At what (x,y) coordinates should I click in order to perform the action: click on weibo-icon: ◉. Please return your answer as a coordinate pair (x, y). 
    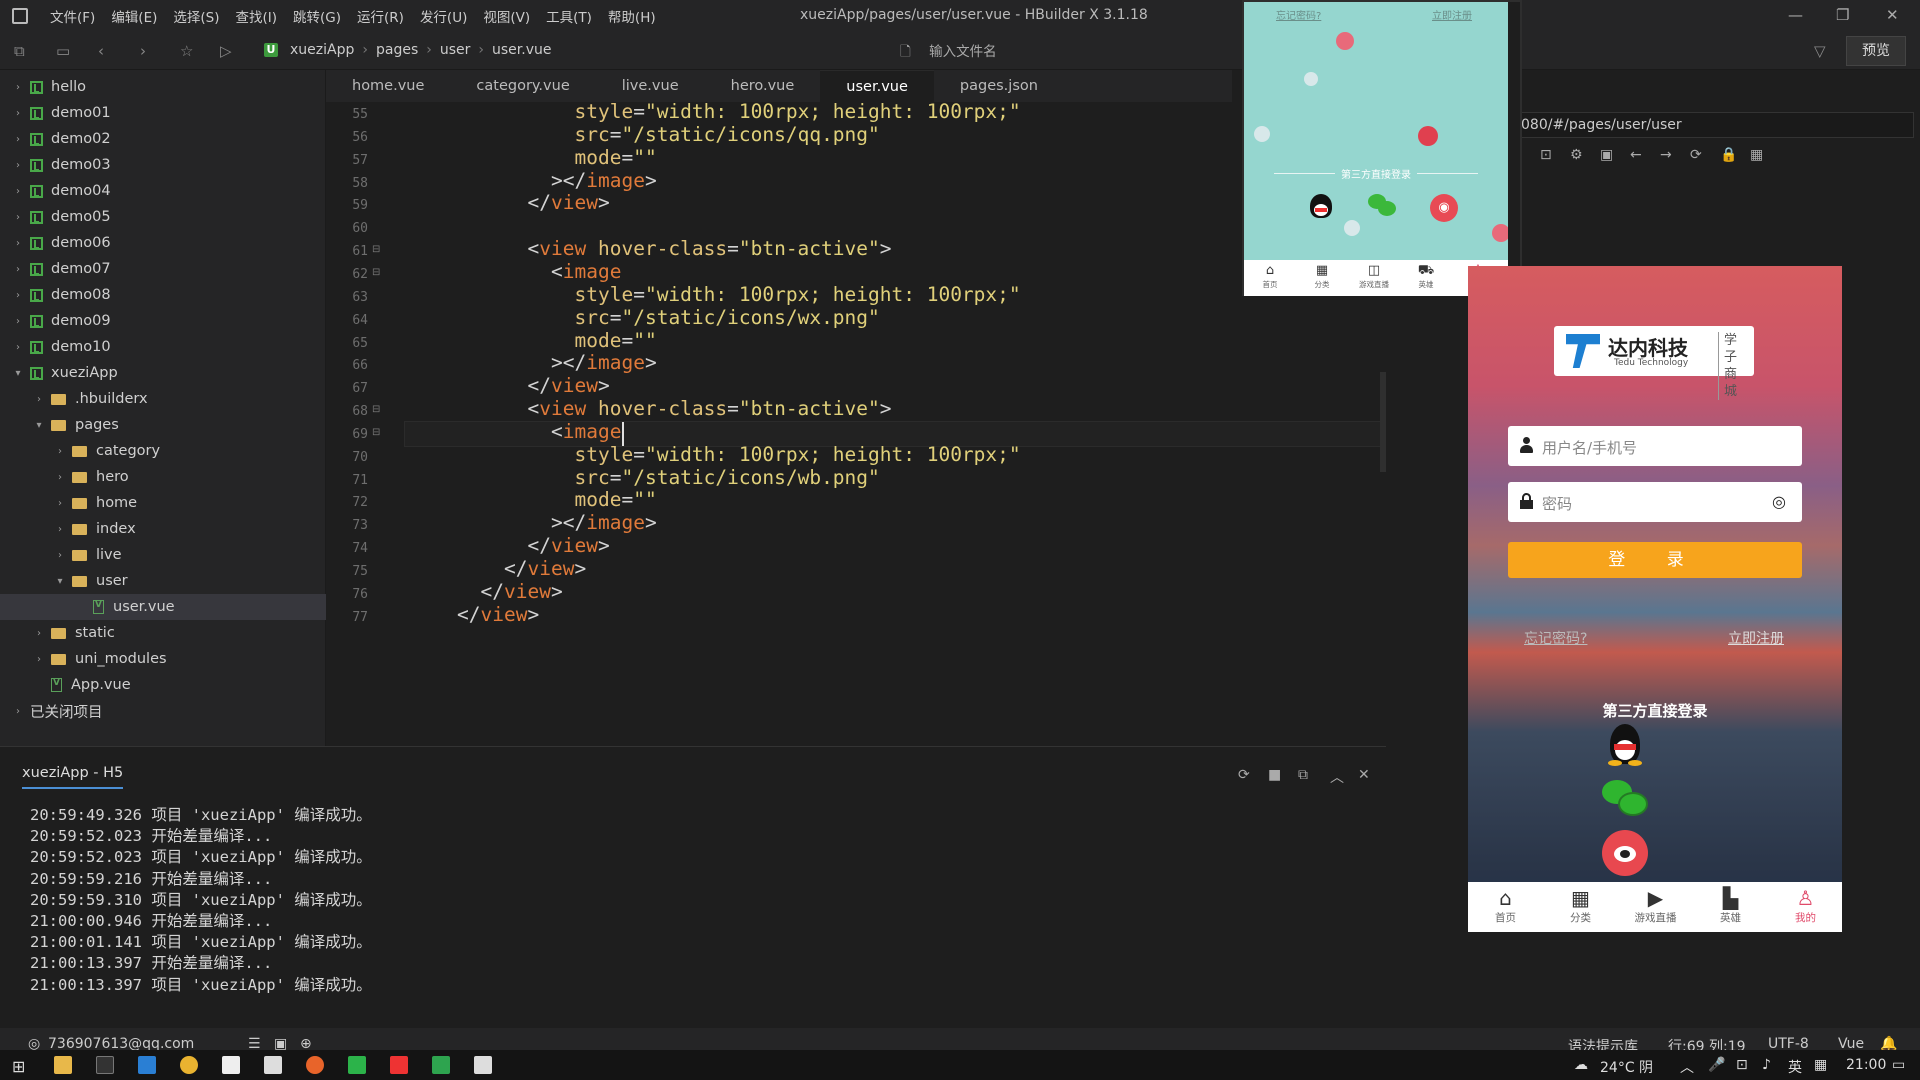
    Looking at the image, I should click on (1444, 208).